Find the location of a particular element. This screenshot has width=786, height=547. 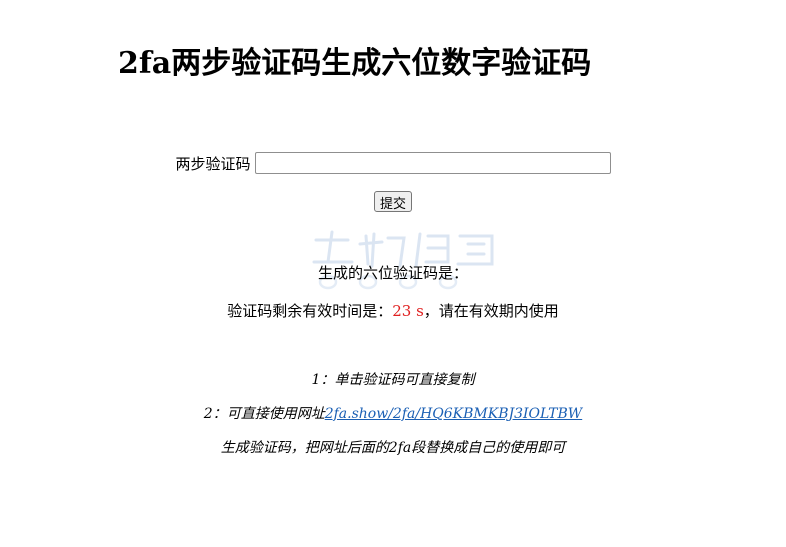

note-replace-hint: 生成验证码，把网址后面的2fa段替换成自己的使用即可 is located at coordinates (393, 448).